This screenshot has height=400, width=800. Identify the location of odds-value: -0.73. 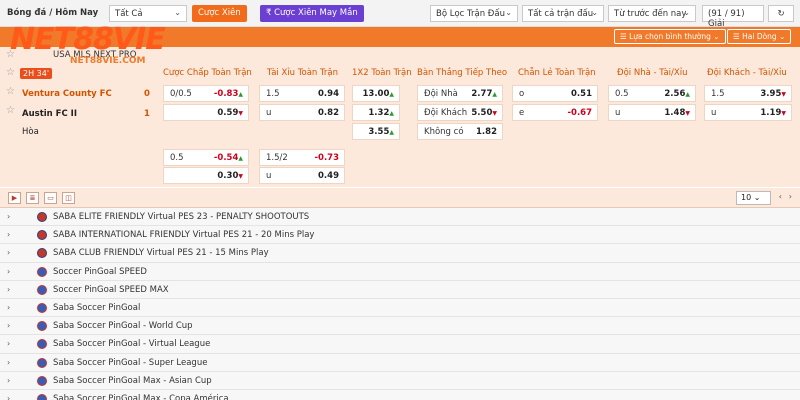
(327, 158).